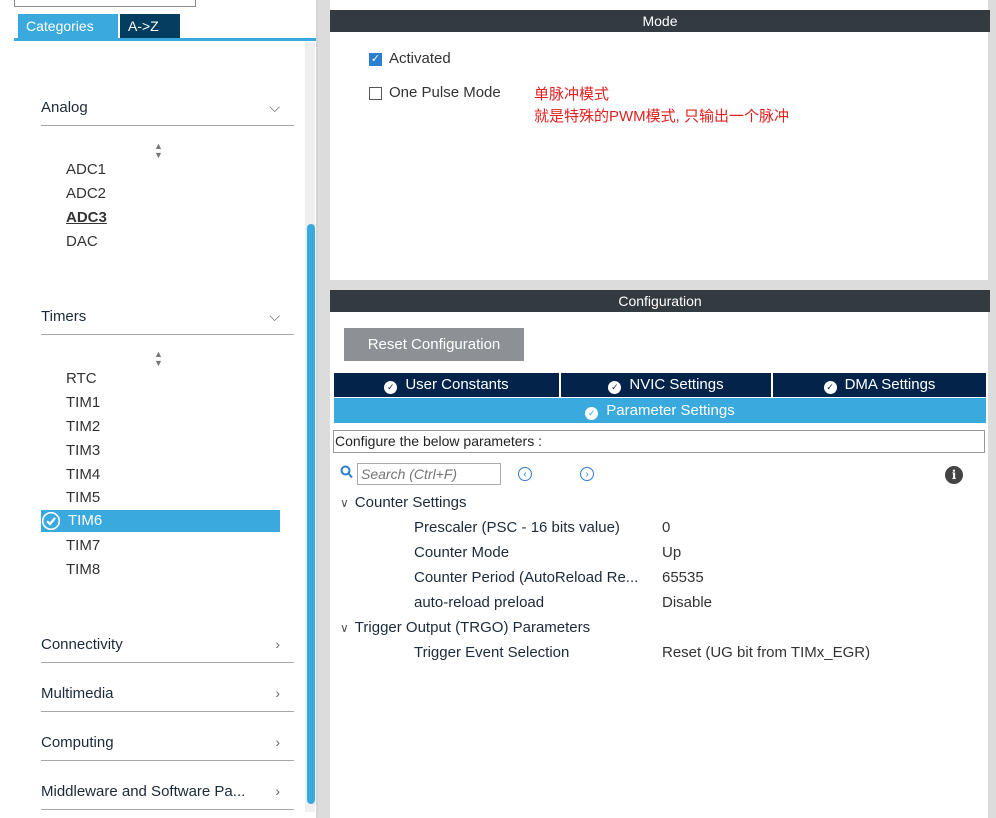  Describe the element at coordinates (517, 527) in the screenshot. I see `param-name: Prescaler (PSC - 16 bits value)` at that location.